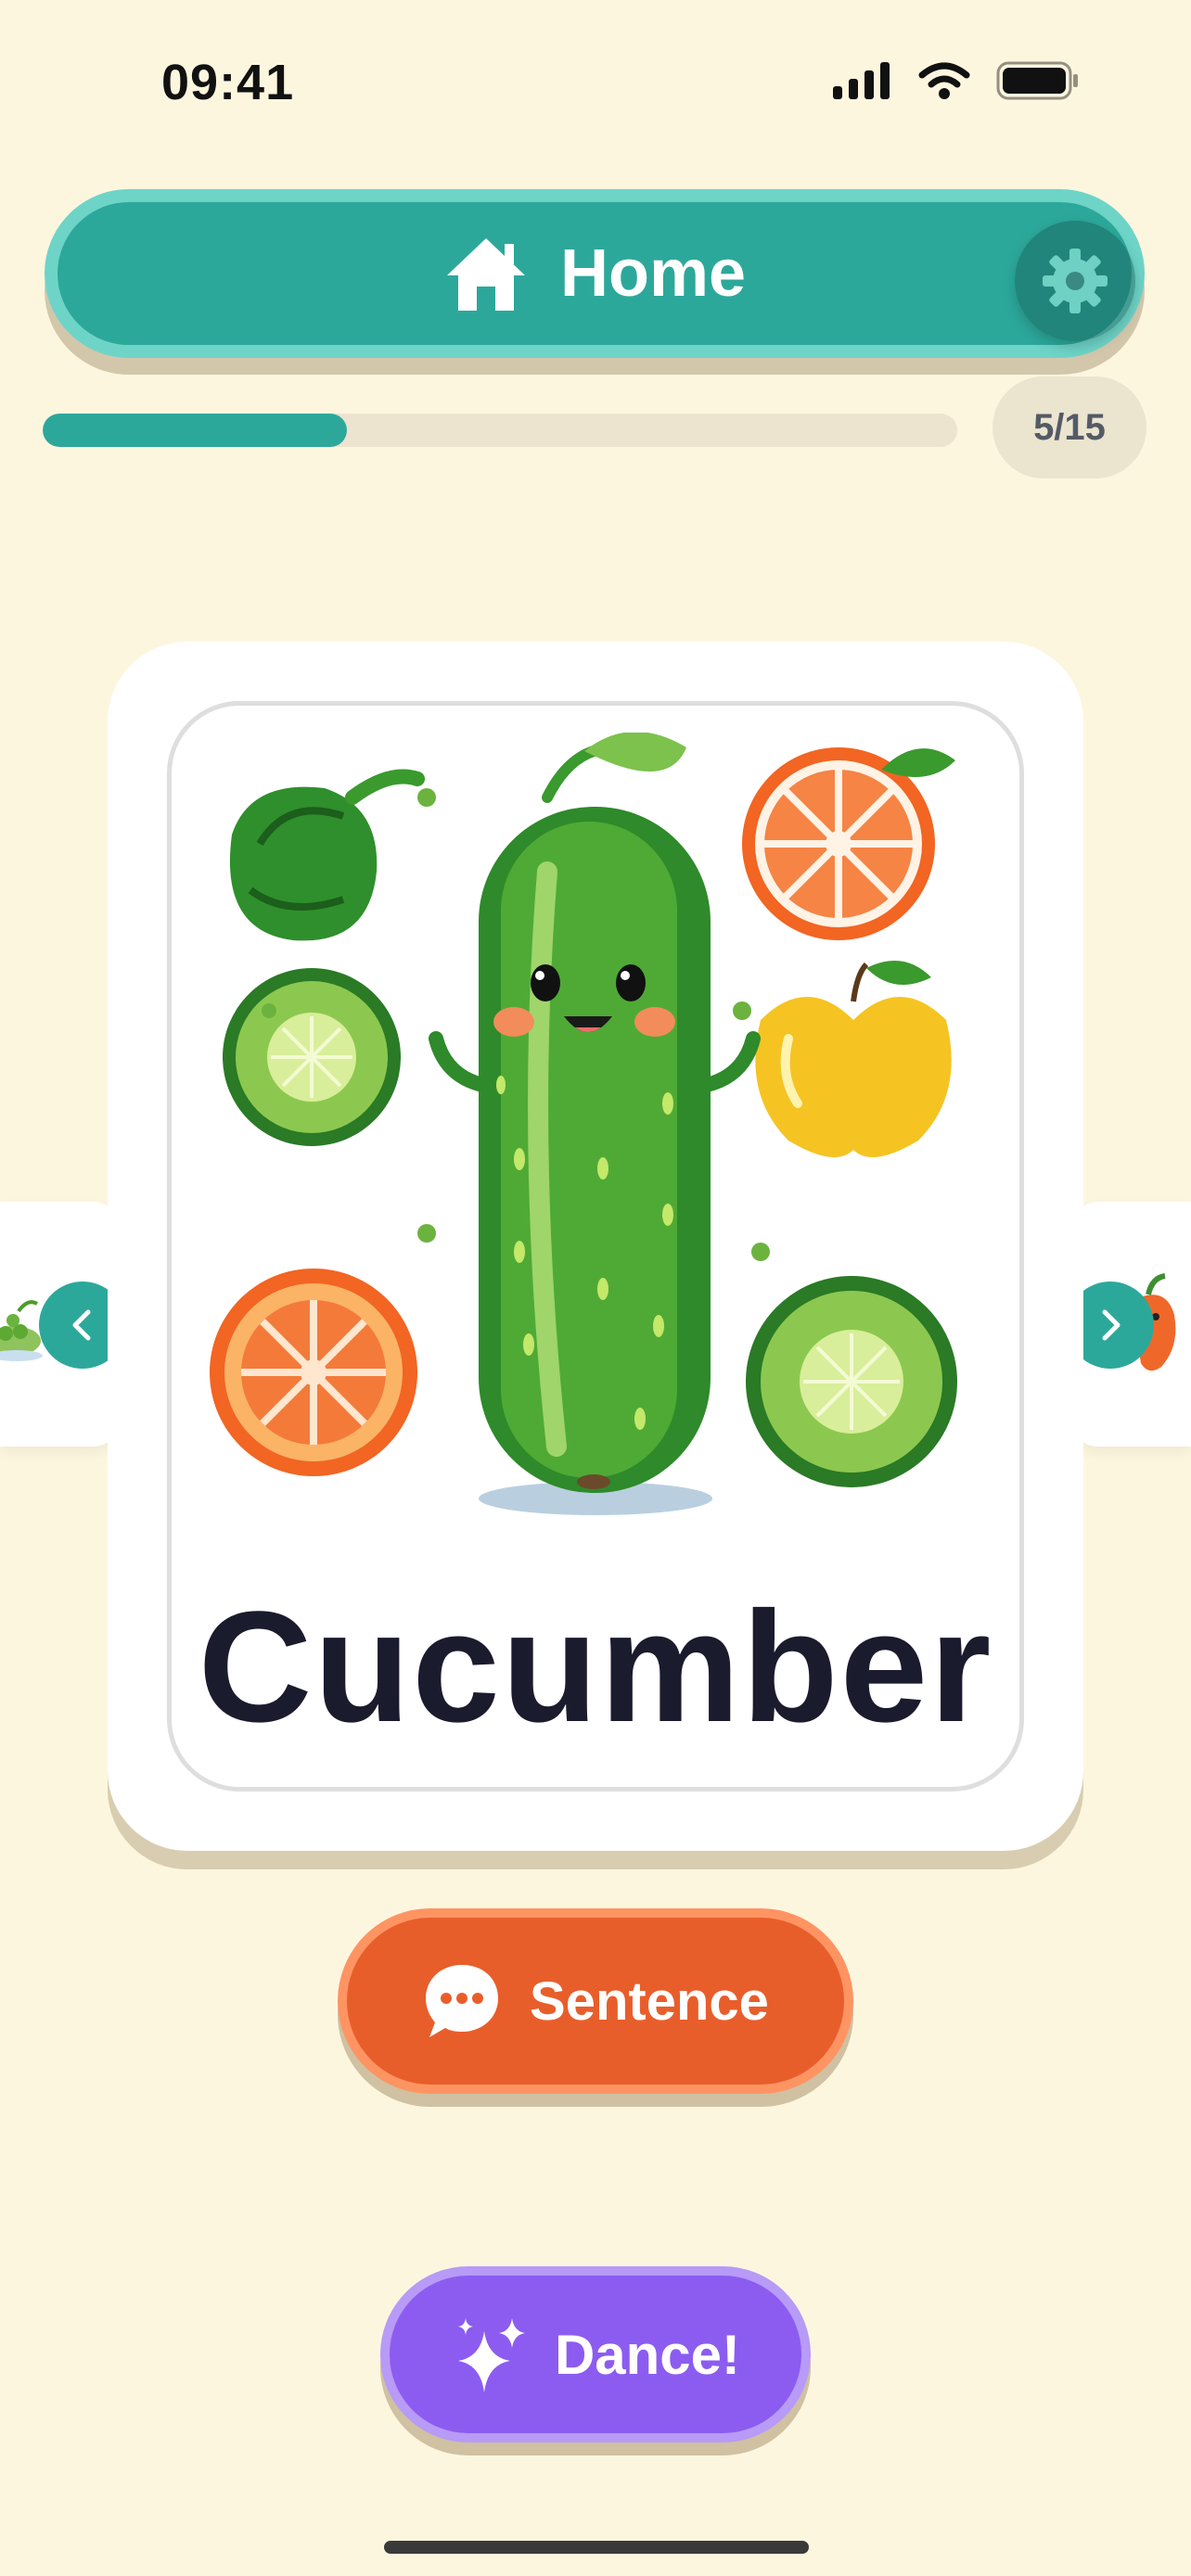 The height and width of the screenshot is (2576, 1191). Describe the element at coordinates (1037, 80) in the screenshot. I see `battery-icon` at that location.